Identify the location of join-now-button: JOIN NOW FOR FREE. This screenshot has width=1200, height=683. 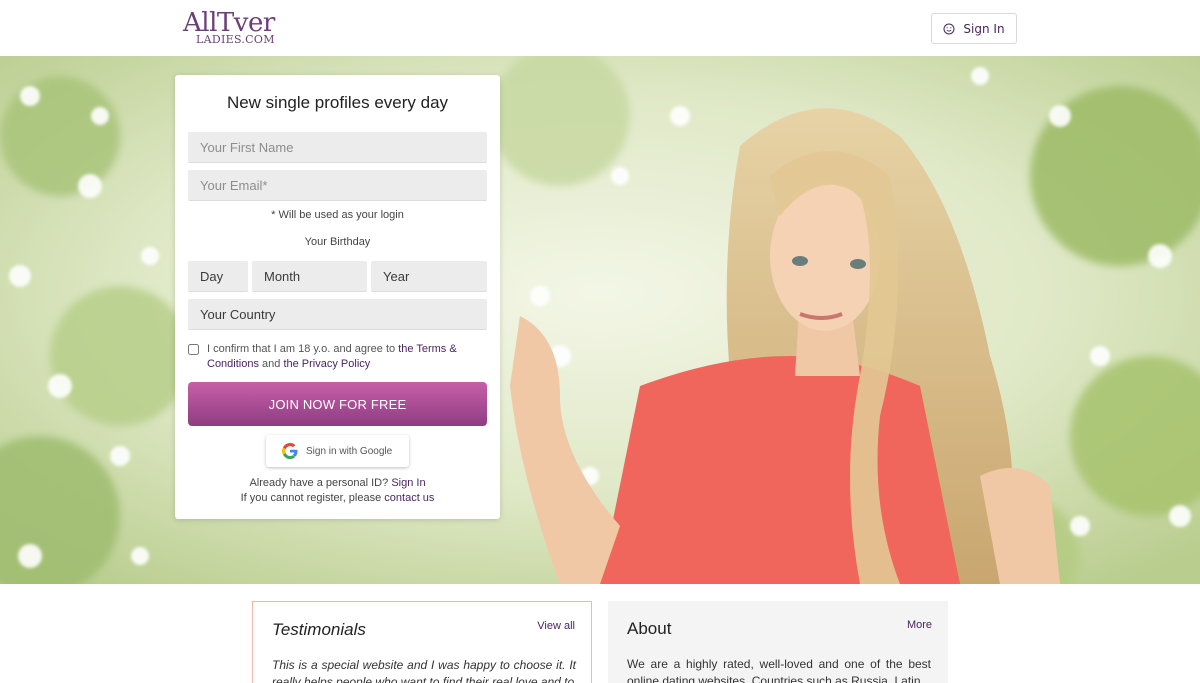
(337, 404).